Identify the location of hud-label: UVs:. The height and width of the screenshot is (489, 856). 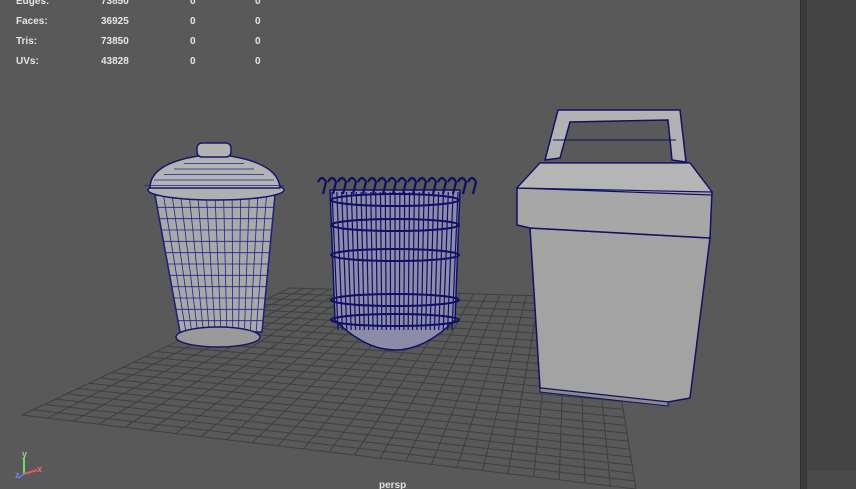
(27, 61).